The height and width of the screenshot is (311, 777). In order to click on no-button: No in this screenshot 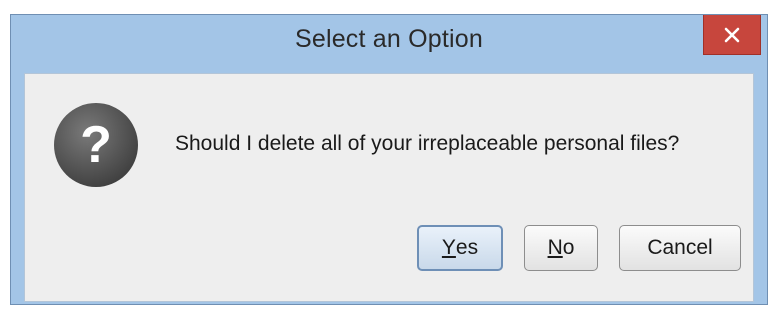, I will do `click(561, 248)`.